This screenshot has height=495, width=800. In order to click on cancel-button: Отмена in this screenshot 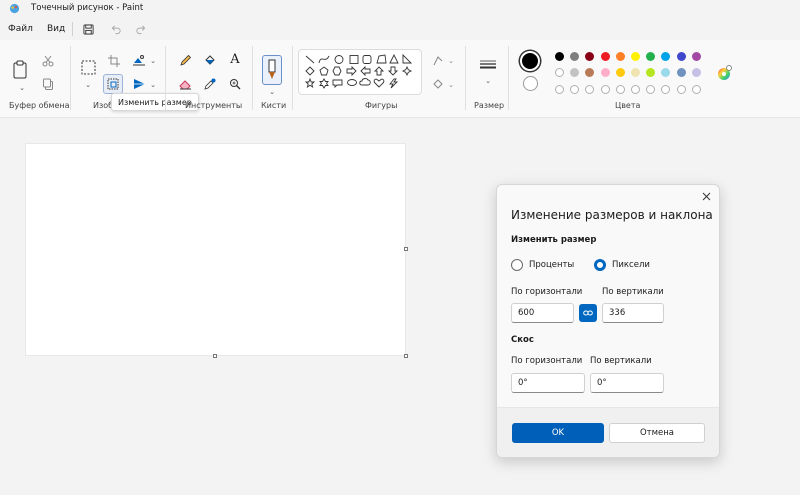, I will do `click(657, 433)`.